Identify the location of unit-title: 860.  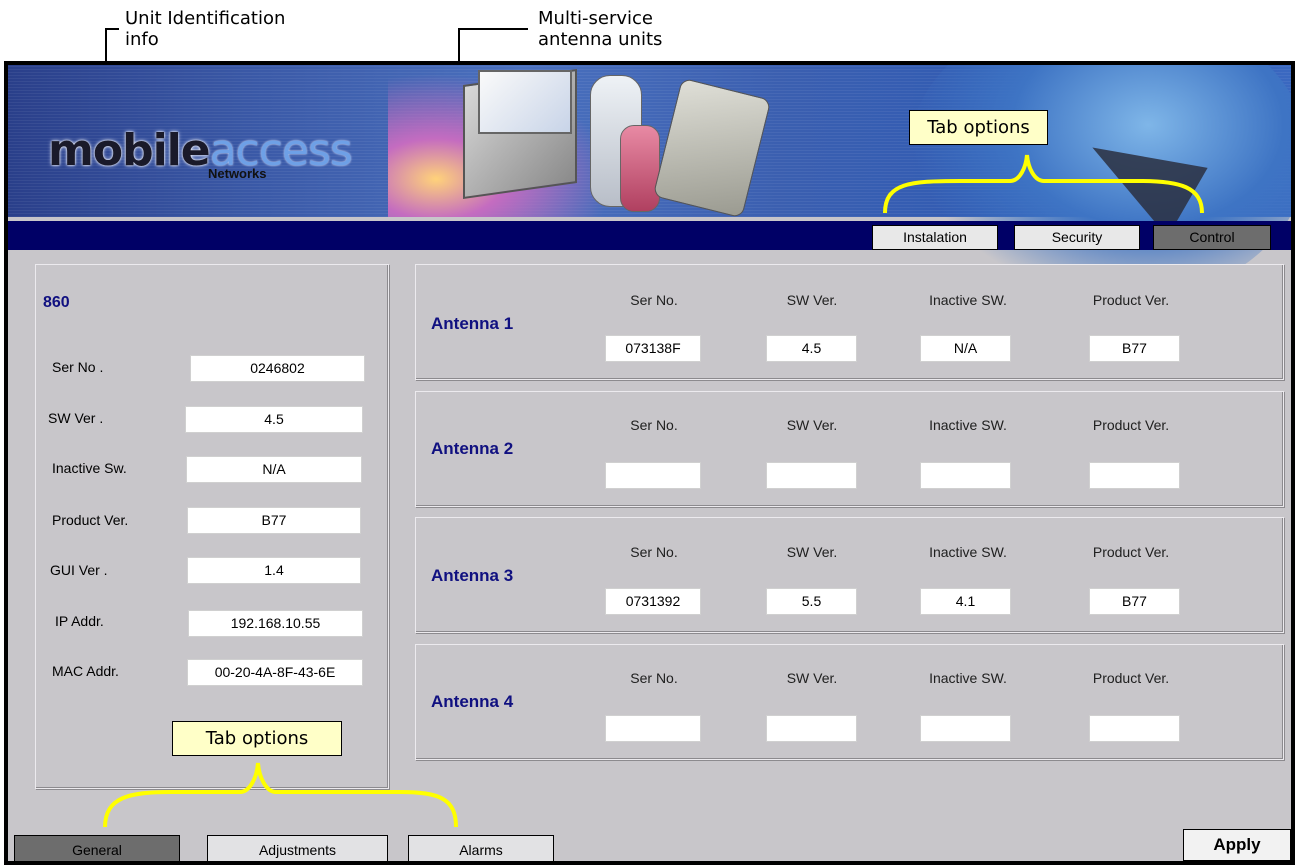
(56, 302).